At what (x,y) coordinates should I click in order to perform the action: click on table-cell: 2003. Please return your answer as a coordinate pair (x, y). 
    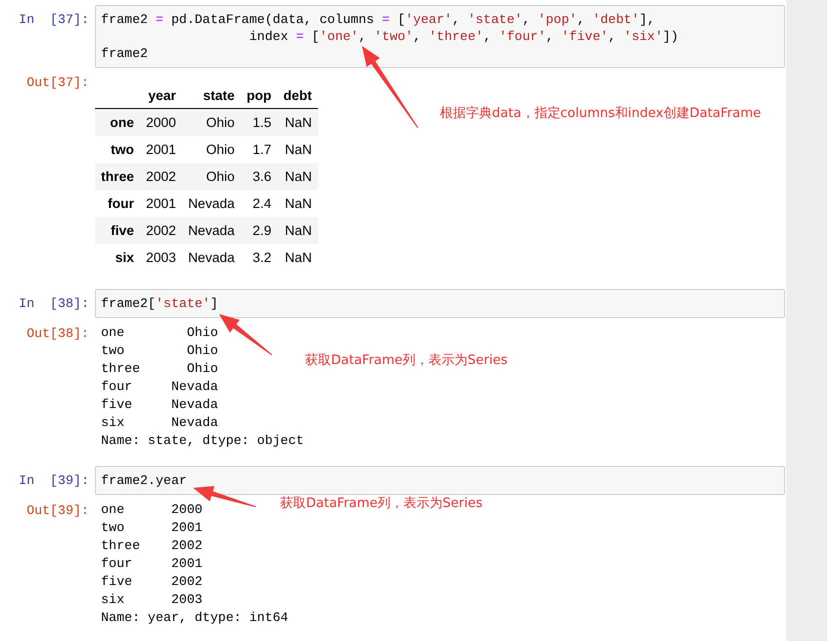
    Looking at the image, I should click on (161, 257).